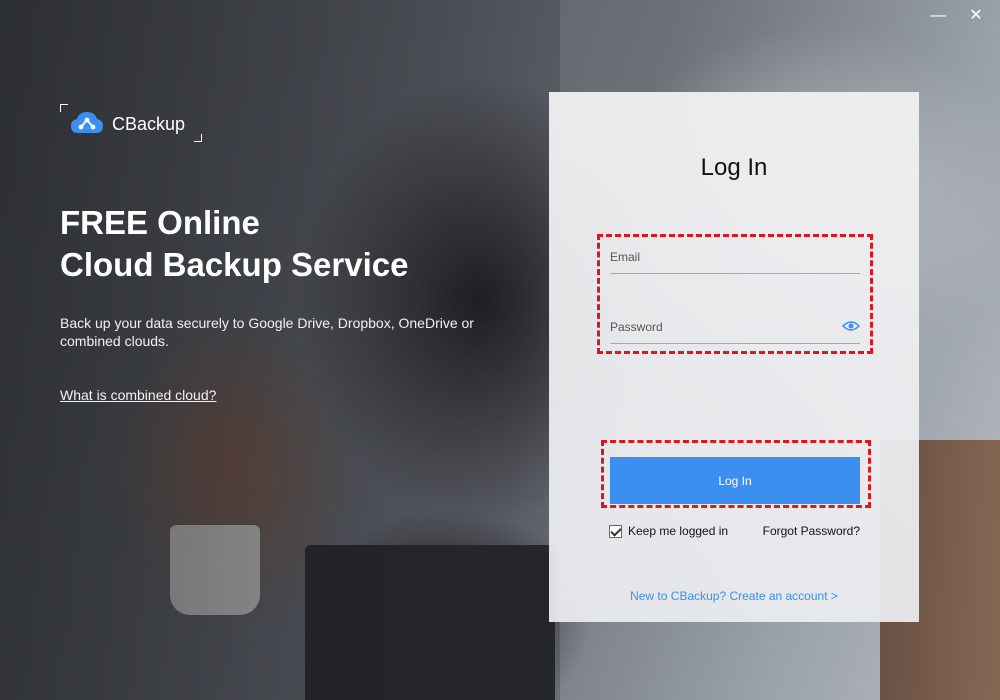 The width and height of the screenshot is (1000, 700). What do you see at coordinates (87, 122) in the screenshot?
I see `cloud-network-icon` at bounding box center [87, 122].